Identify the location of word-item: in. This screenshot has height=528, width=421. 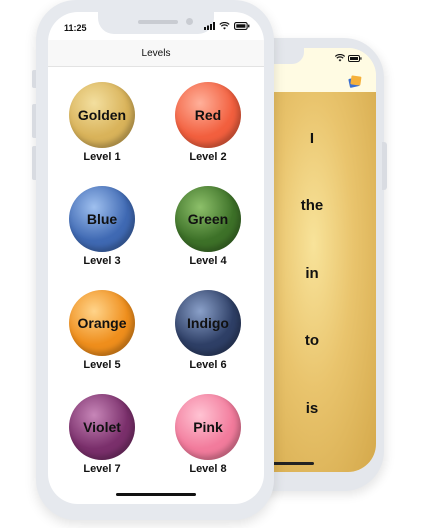
(312, 273).